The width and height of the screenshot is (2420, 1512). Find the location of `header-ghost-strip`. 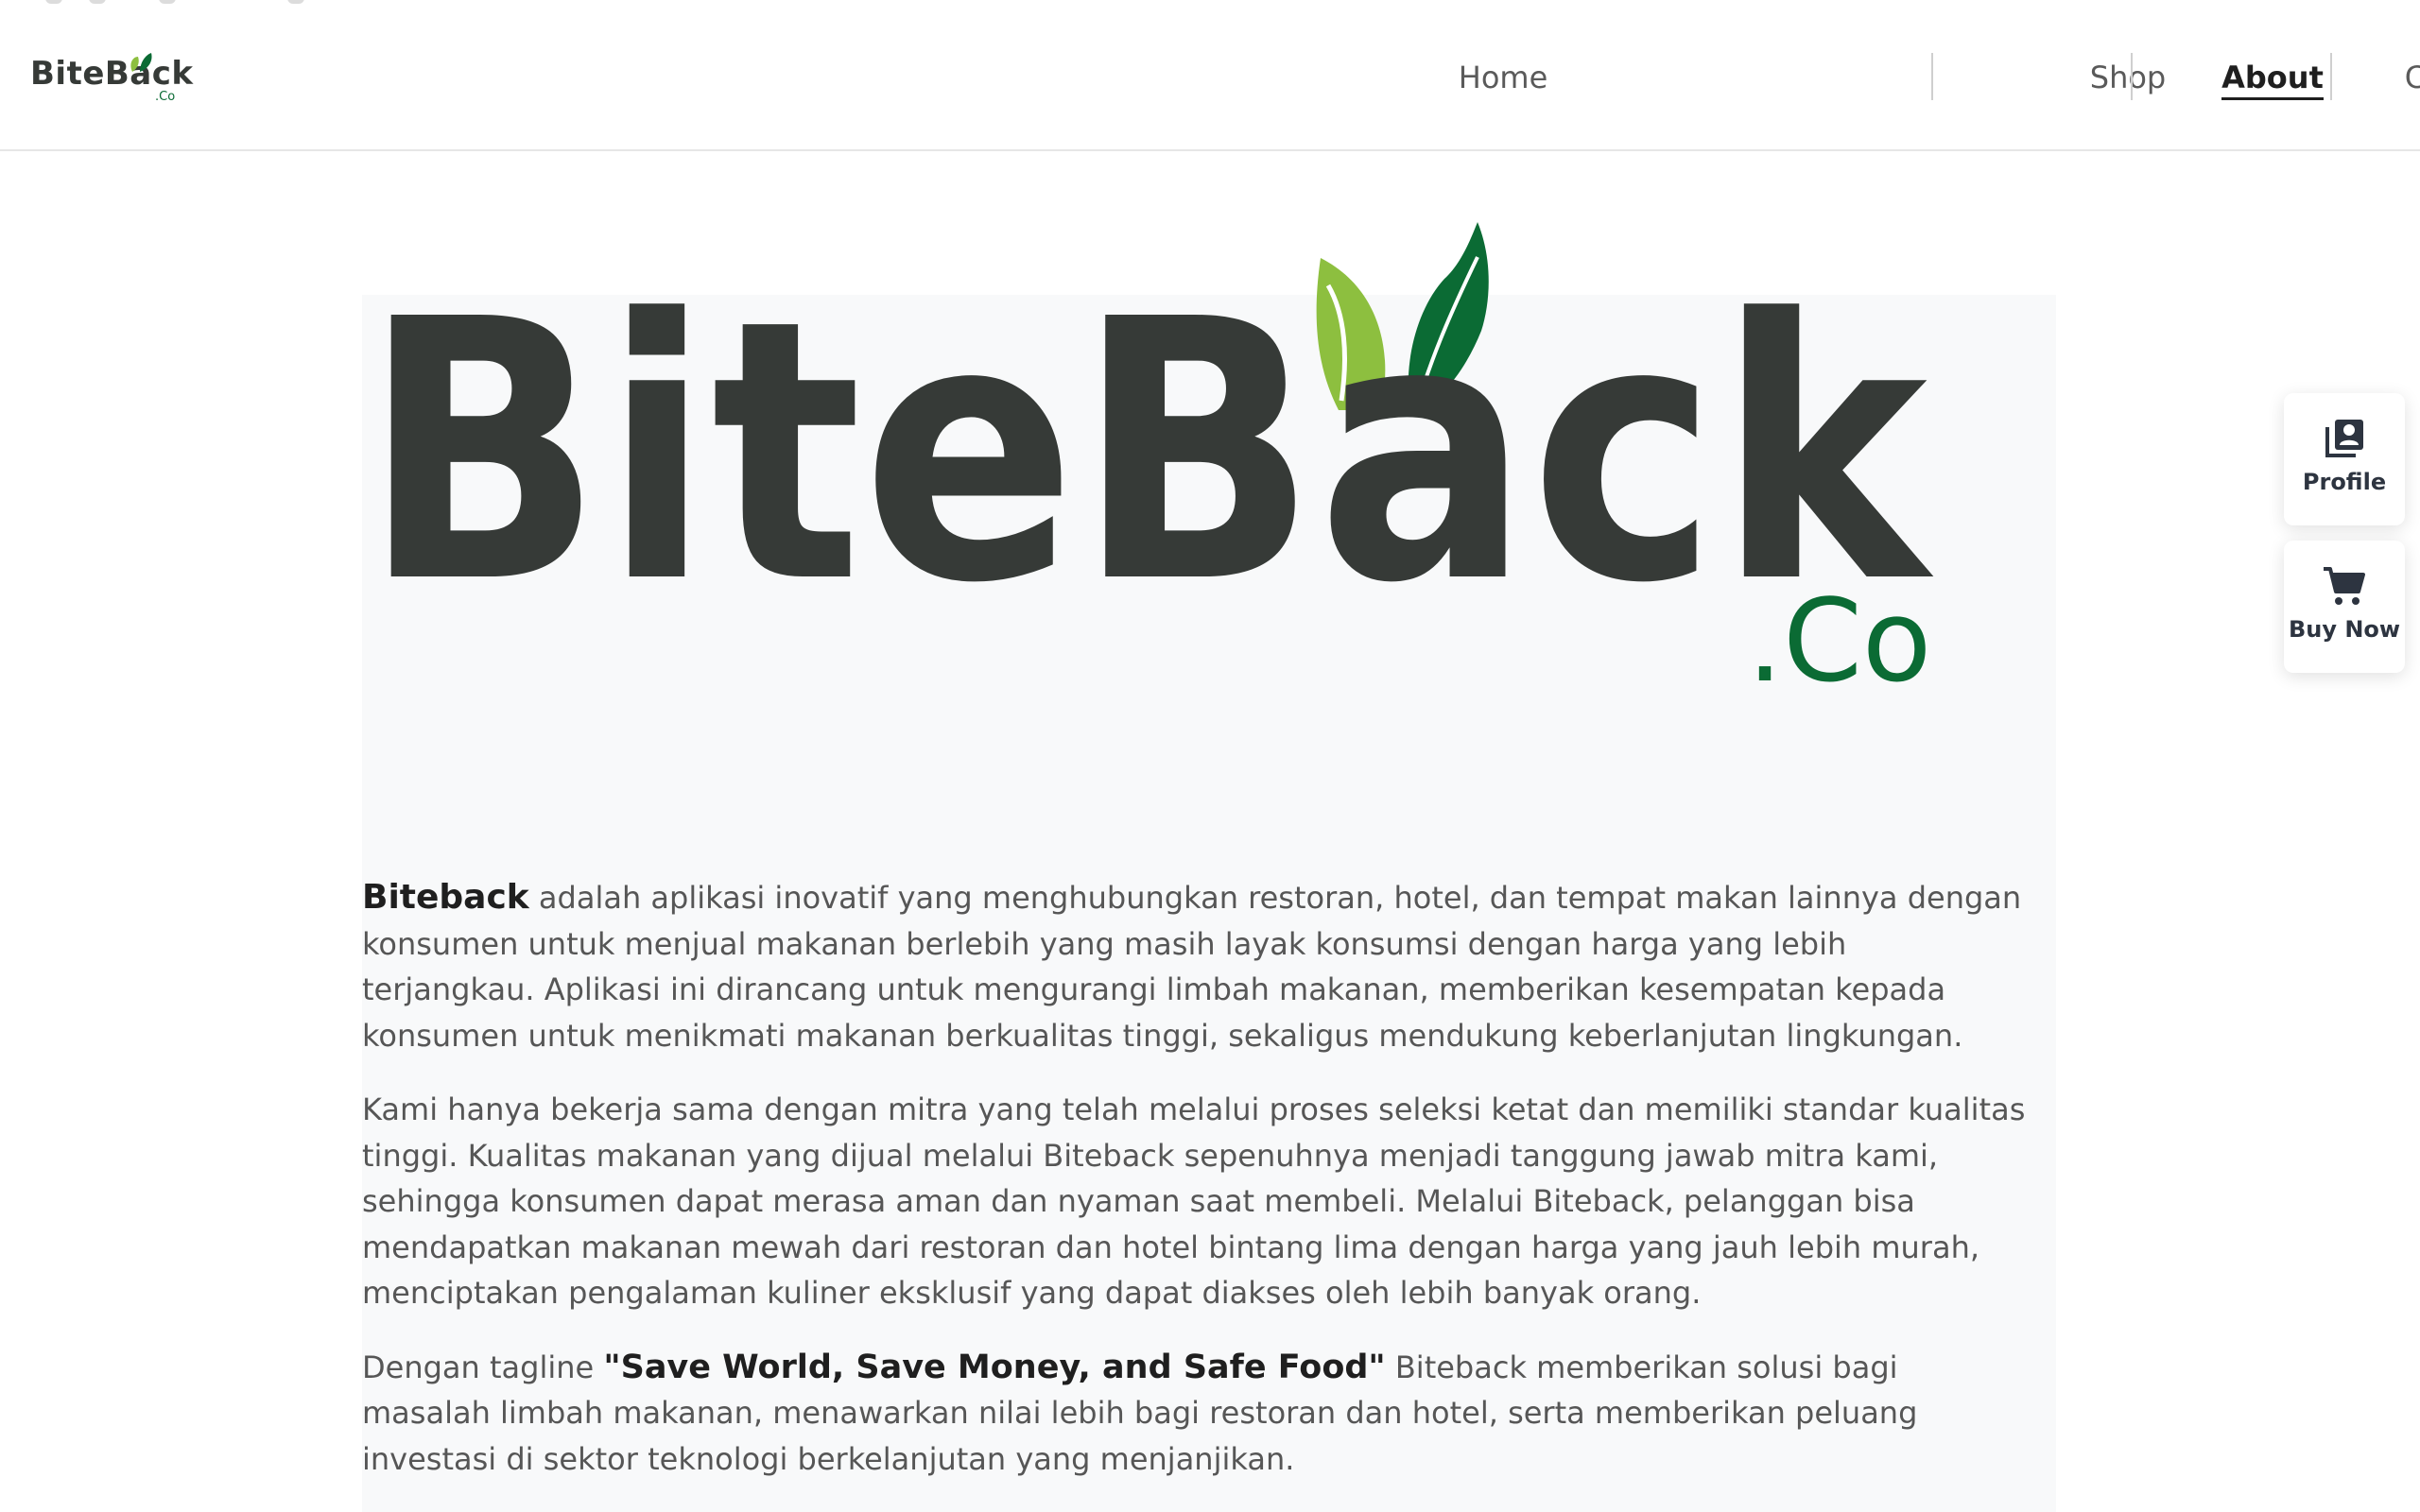

header-ghost-strip is located at coordinates (177, 2).